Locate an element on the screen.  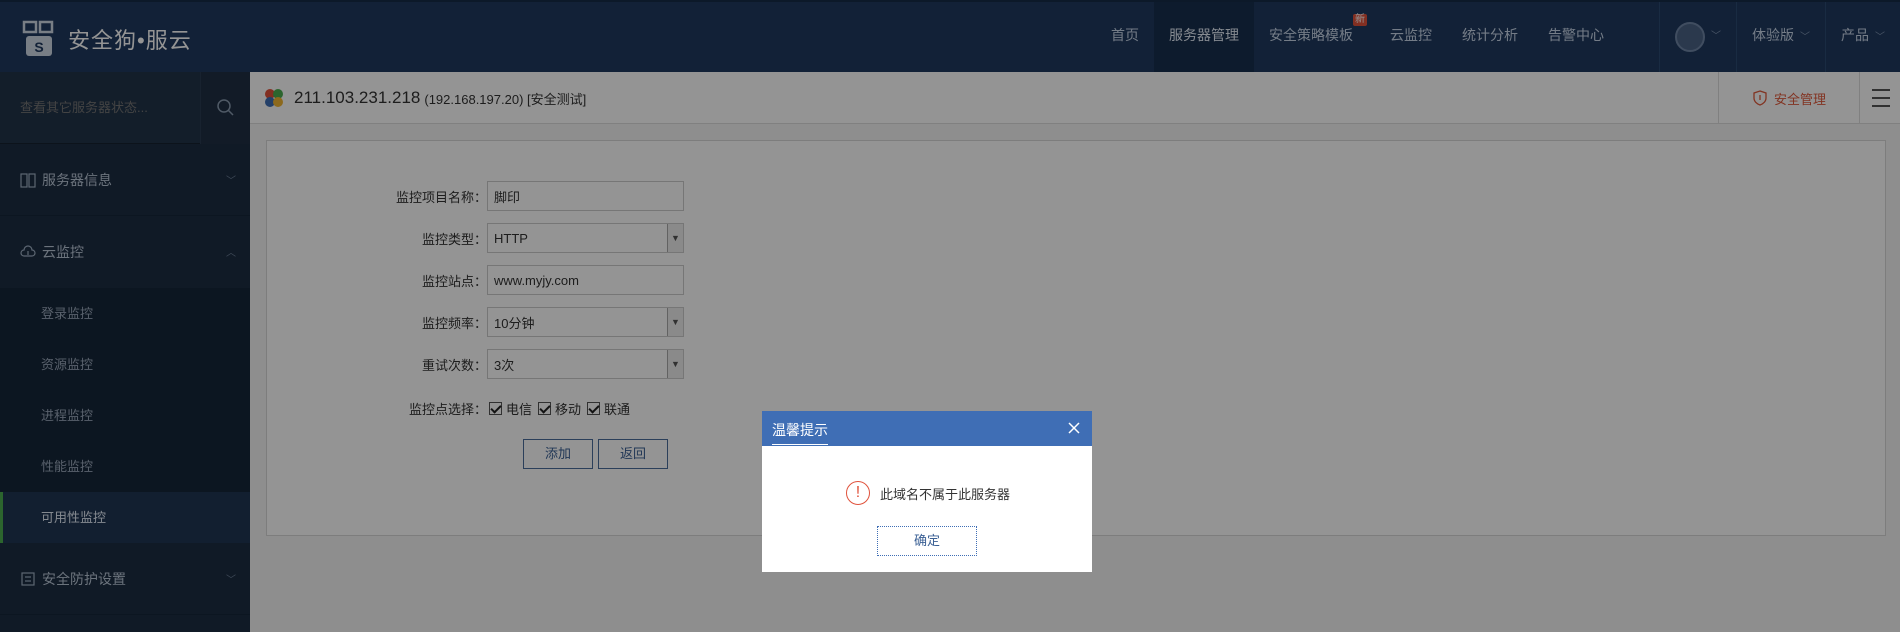
dialog-message: ! 此域名不属于此服务器 is located at coordinates (928, 493).